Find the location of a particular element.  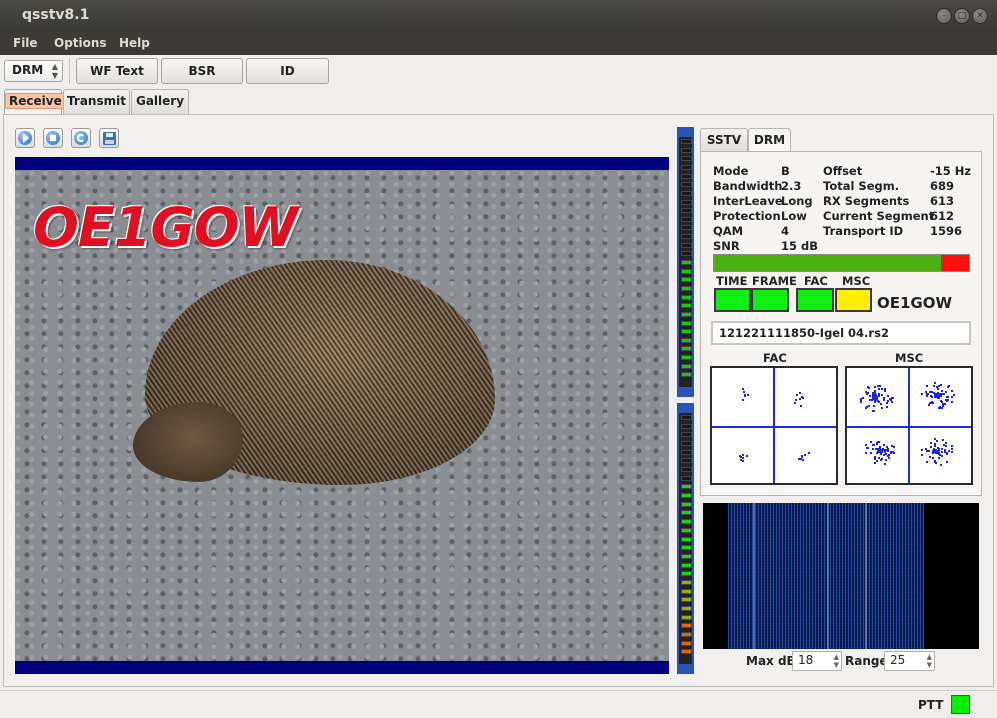

fac-constellation is located at coordinates (774, 425).